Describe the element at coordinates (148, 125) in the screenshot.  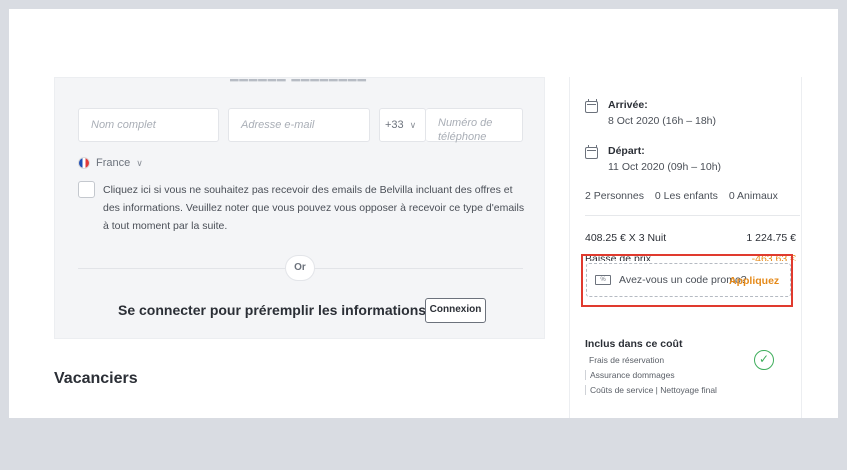
I see `full-name-input: Nom complet` at that location.